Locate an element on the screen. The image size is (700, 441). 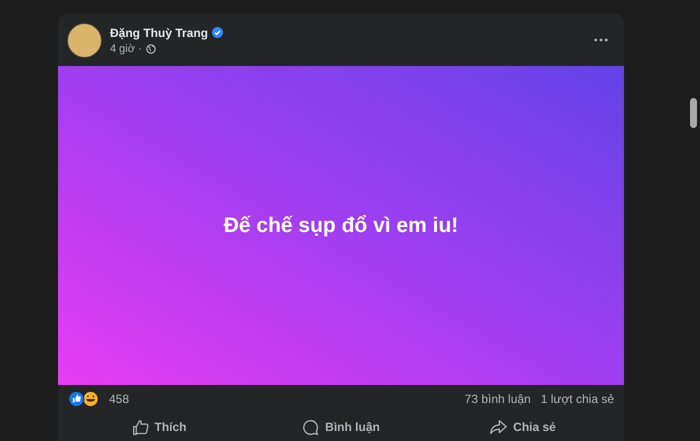
thumbs-up-icon is located at coordinates (140, 427).